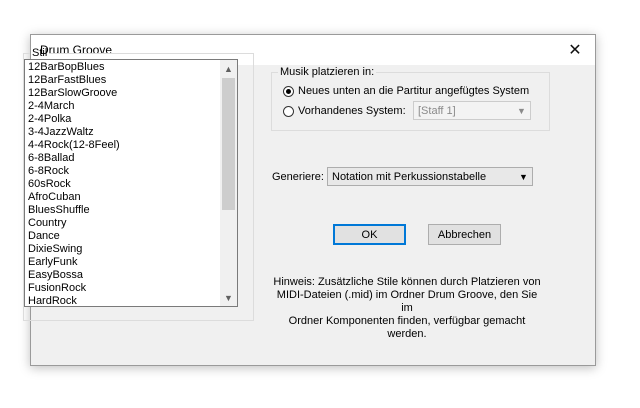  I want to click on existing-system-value: [Staff 1], so click(437, 110).